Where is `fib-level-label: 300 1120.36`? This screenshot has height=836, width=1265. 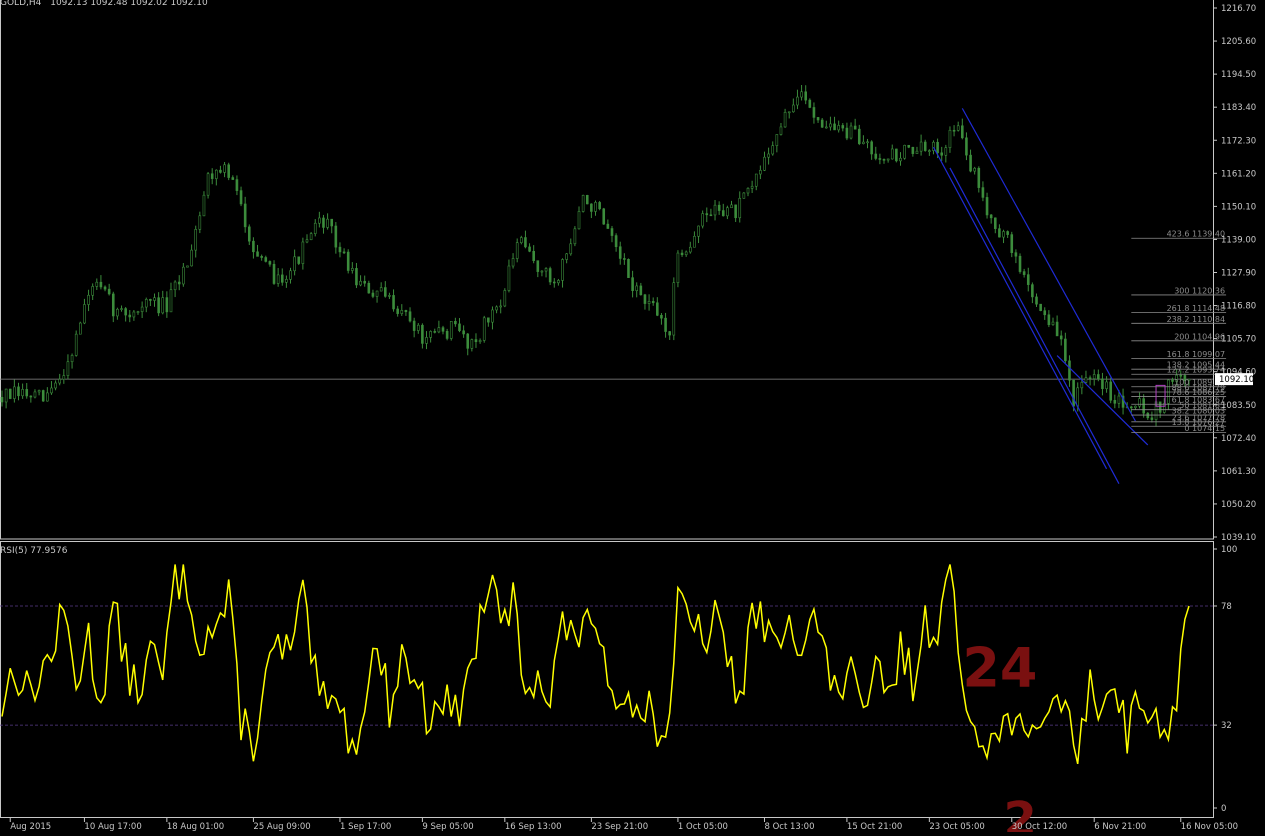
fib-level-label: 300 1120.36 is located at coordinates (1199, 290).